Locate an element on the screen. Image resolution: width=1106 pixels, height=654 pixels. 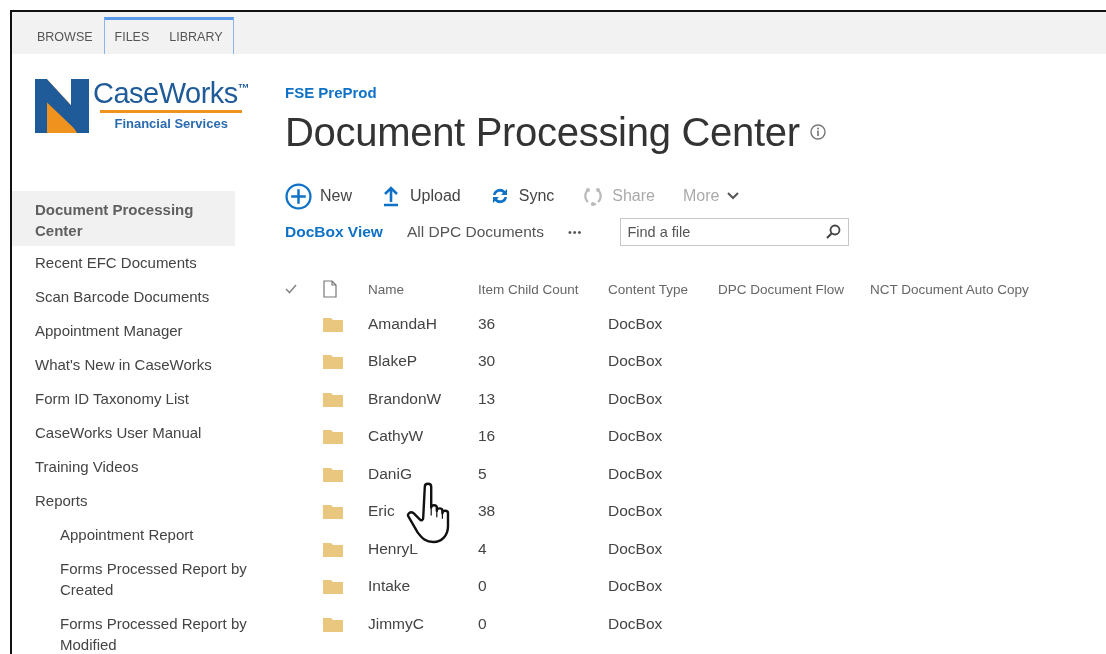
logo-mark-icon is located at coordinates (62, 106).